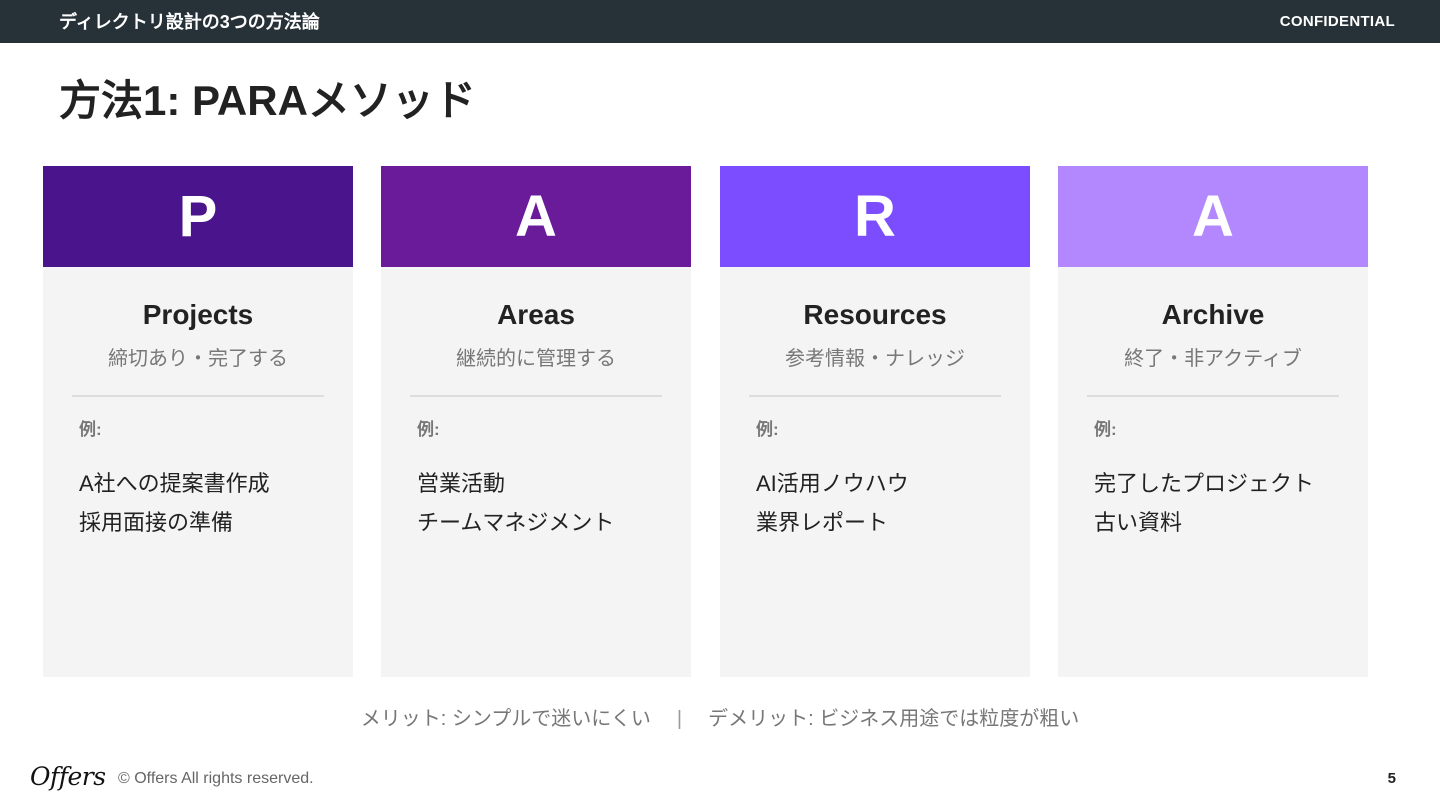  What do you see at coordinates (1391, 778) in the screenshot?
I see `page-number: 5` at bounding box center [1391, 778].